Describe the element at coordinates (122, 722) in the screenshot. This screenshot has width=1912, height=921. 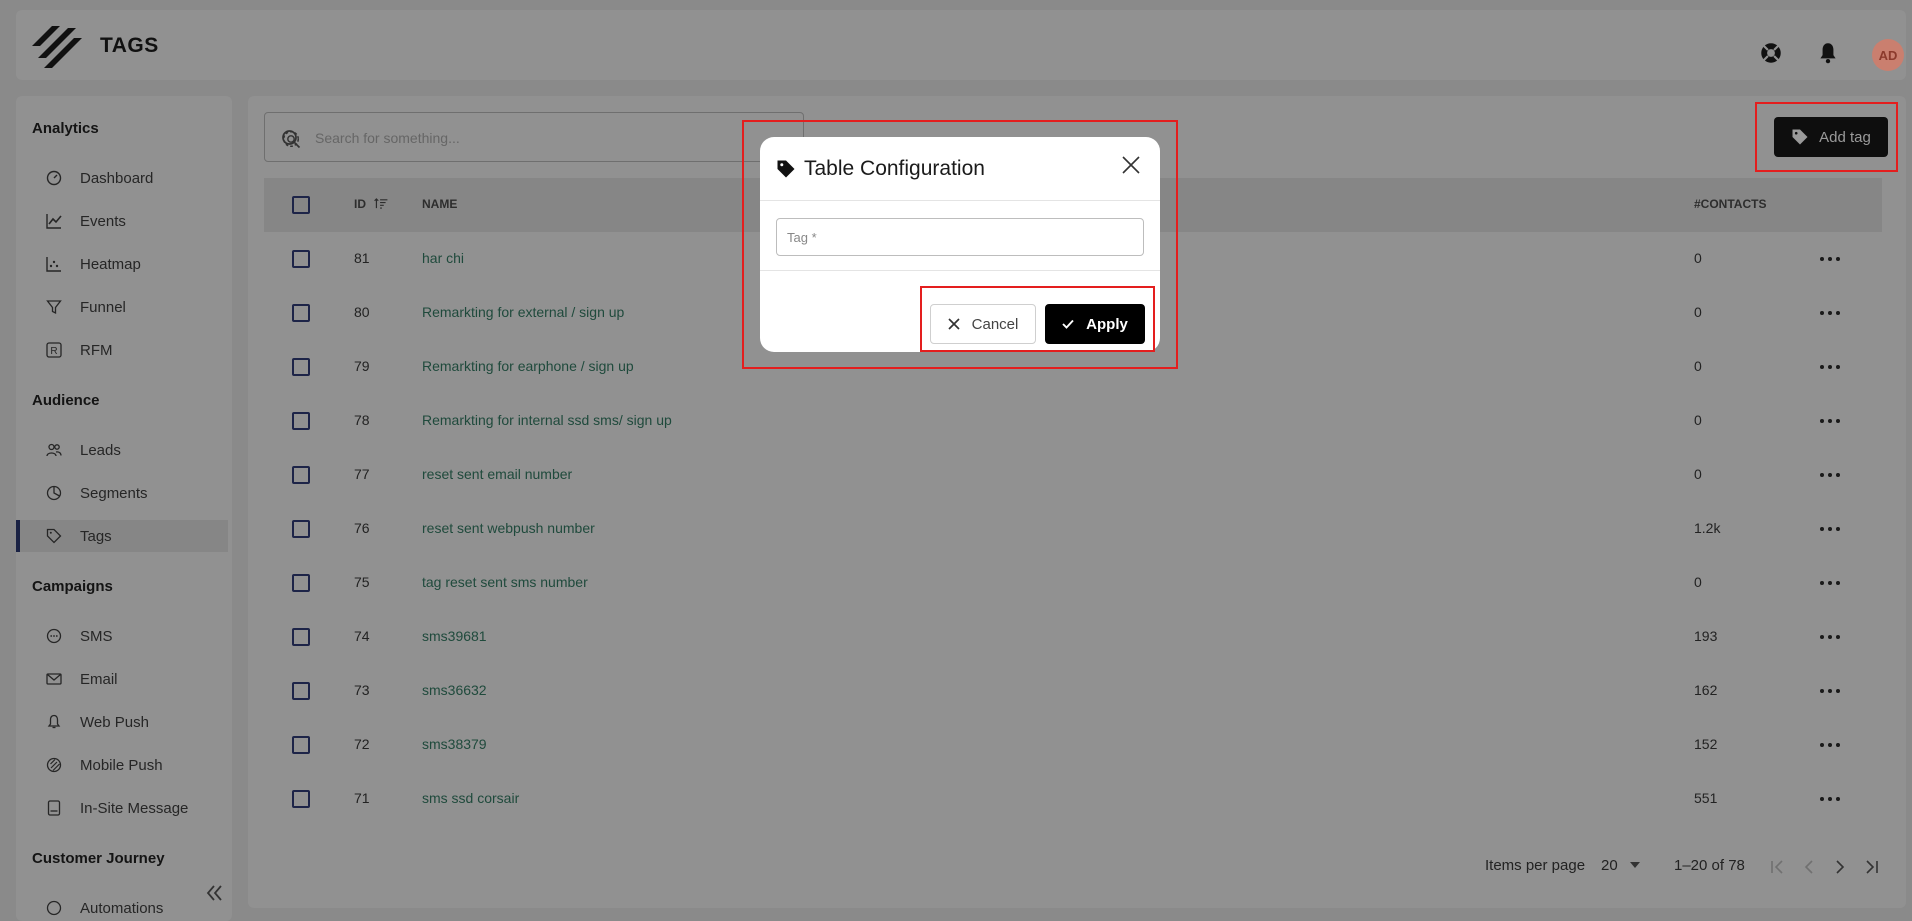
I see `sidebar-item-web-push: Web Push` at that location.